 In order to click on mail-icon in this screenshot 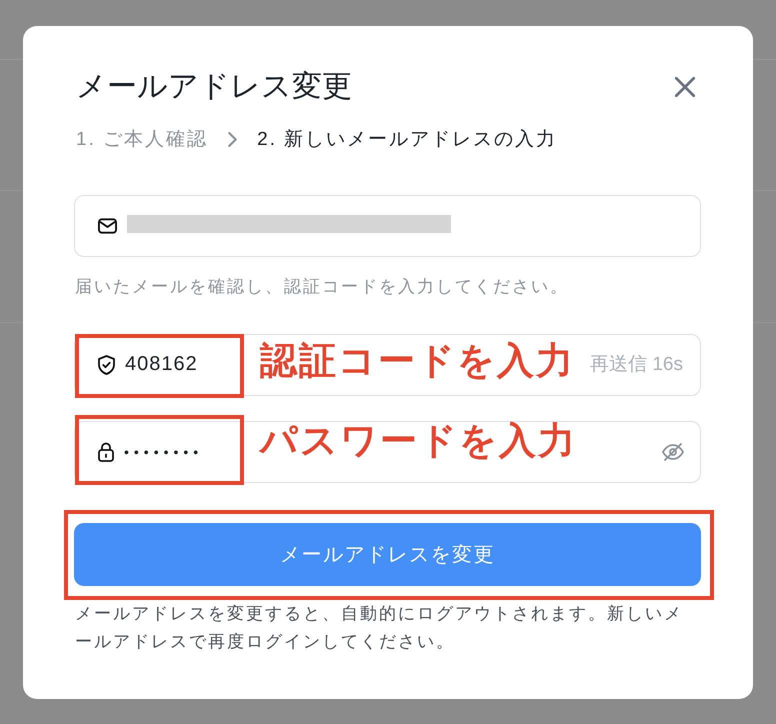, I will do `click(107, 226)`.